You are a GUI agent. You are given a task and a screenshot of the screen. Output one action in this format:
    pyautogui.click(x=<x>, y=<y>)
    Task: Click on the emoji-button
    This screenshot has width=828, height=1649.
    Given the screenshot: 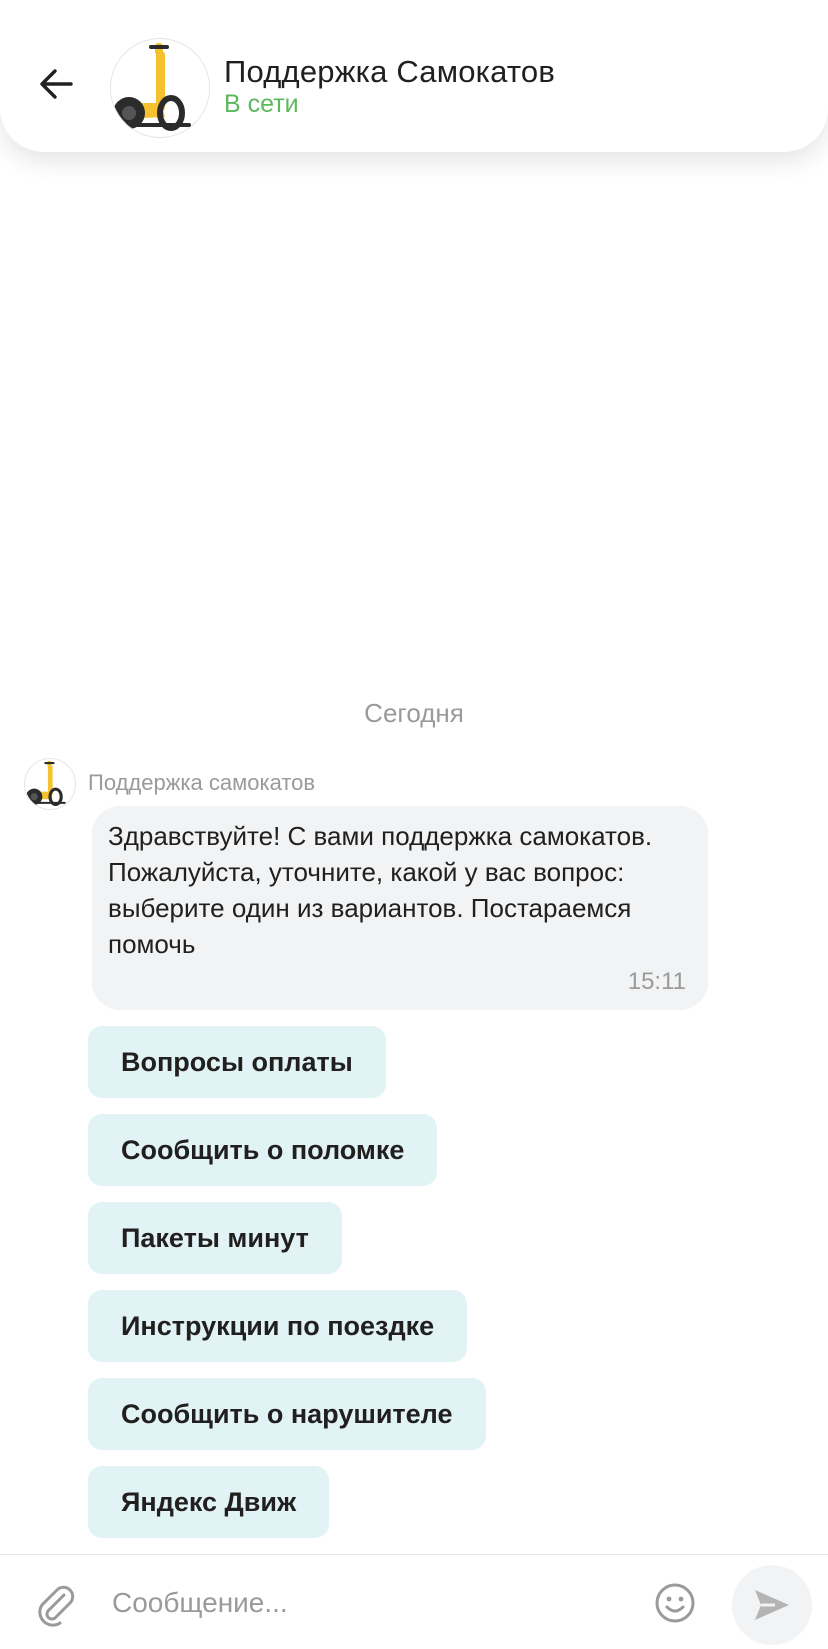 What is the action you would take?
    pyautogui.click(x=675, y=1603)
    